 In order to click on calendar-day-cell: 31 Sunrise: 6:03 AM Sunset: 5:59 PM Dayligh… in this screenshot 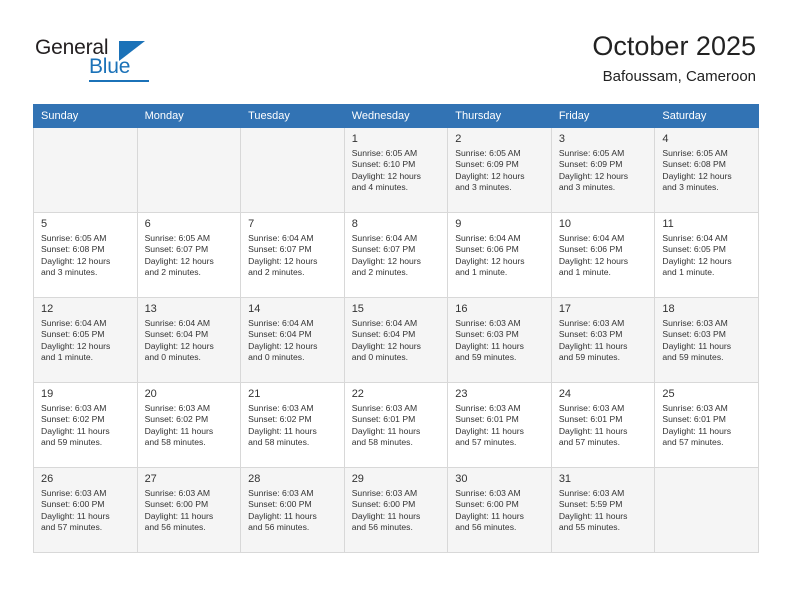, I will do `click(603, 510)`.